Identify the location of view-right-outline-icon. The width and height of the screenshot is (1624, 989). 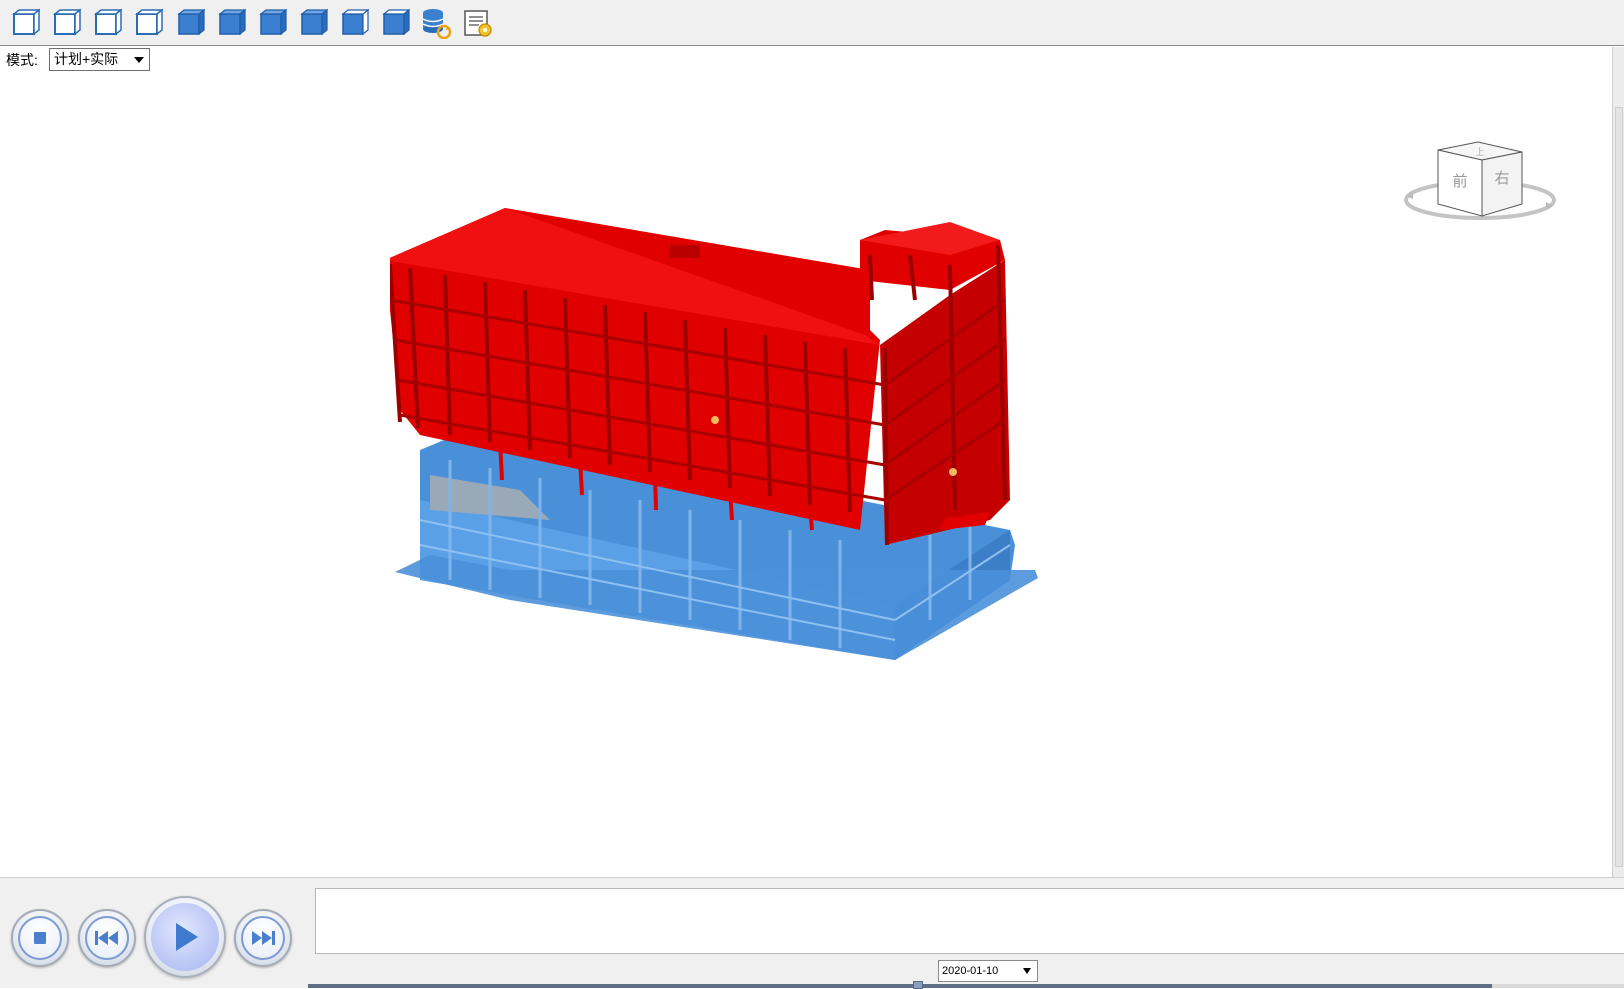
(148, 22).